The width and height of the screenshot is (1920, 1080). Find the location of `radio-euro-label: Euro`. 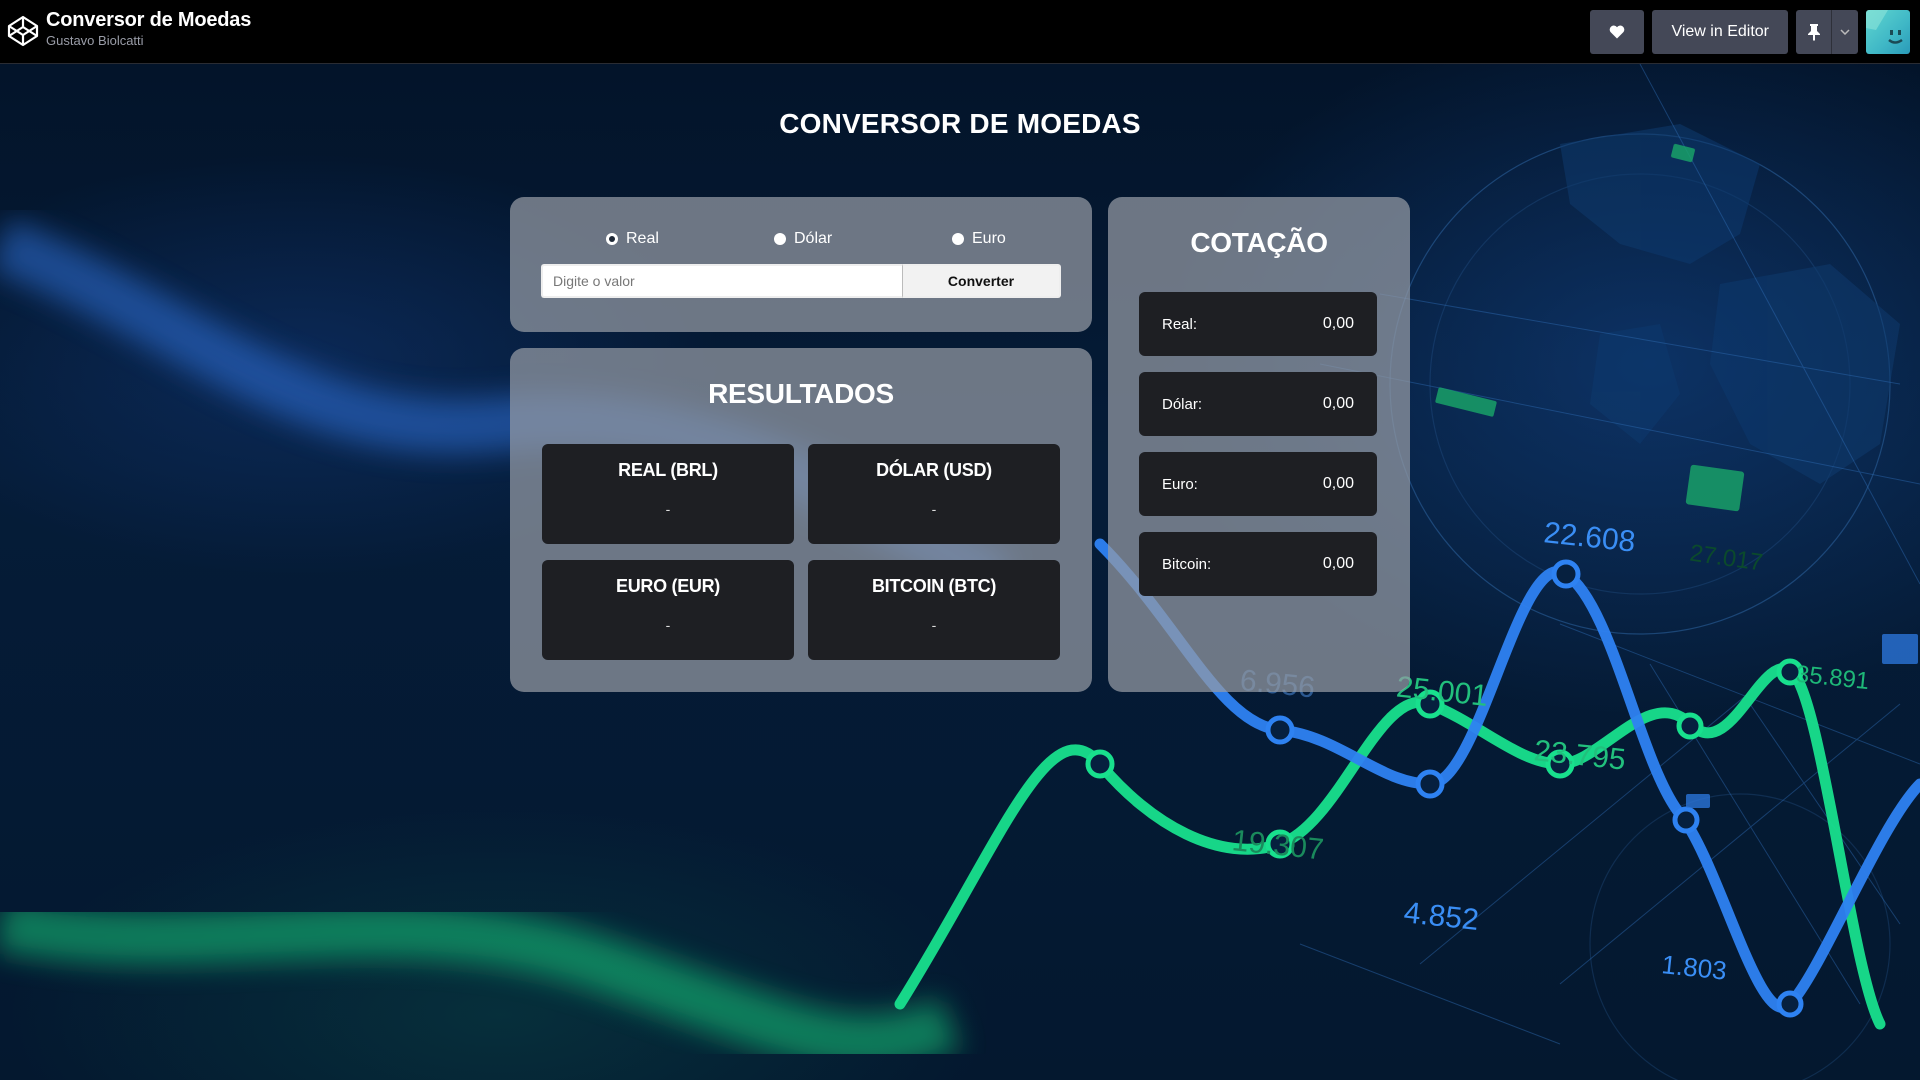

radio-euro-label: Euro is located at coordinates (989, 238).